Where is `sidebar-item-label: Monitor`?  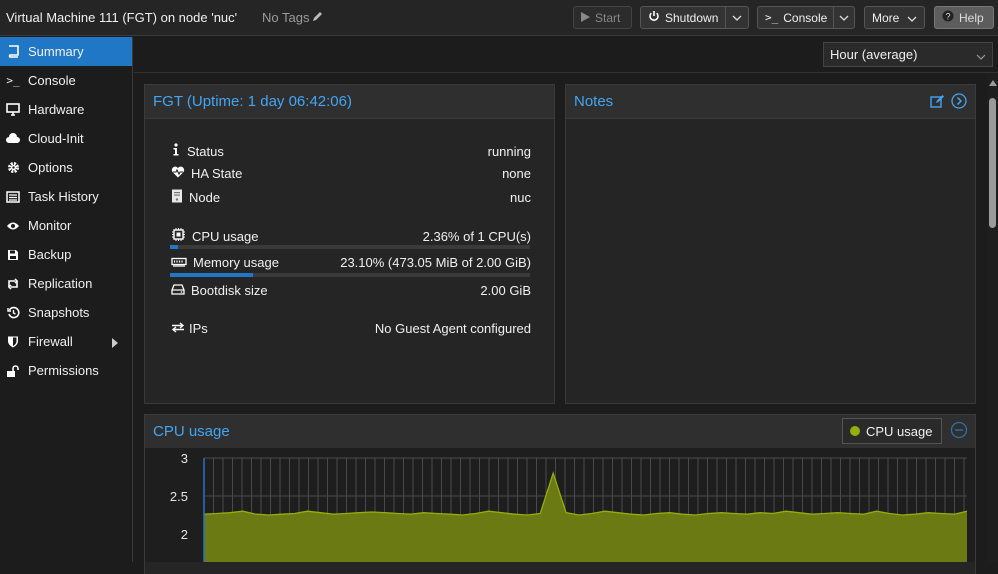 sidebar-item-label: Monitor is located at coordinates (50, 225).